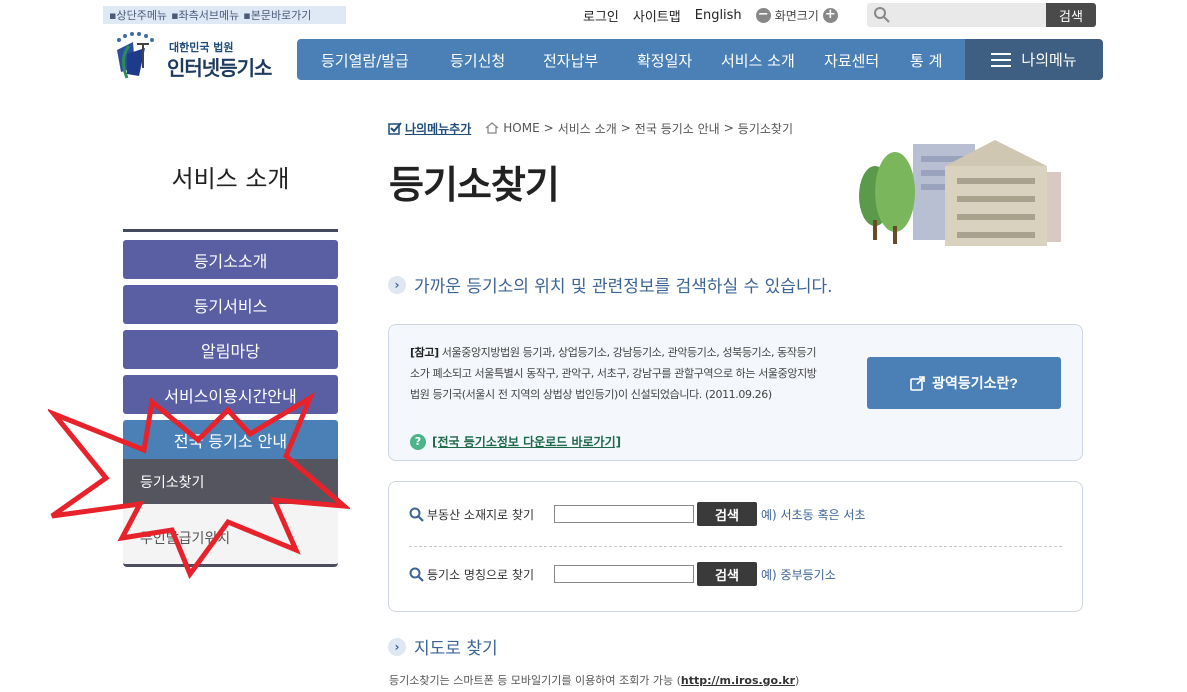 The width and height of the screenshot is (1187, 692). I want to click on sidebar-item-notice: 알림마당, so click(230, 349).